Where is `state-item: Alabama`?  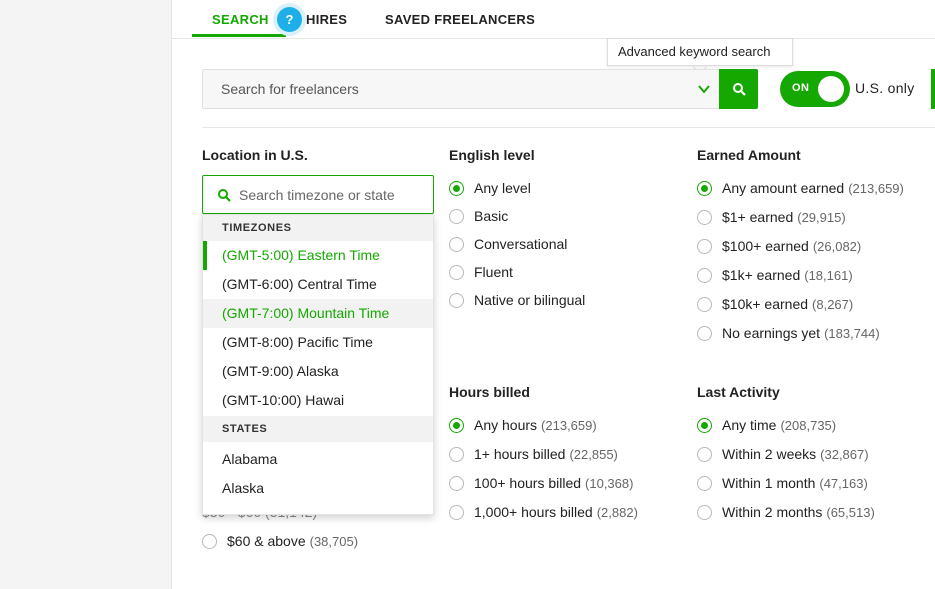
state-item: Alabama is located at coordinates (318, 459).